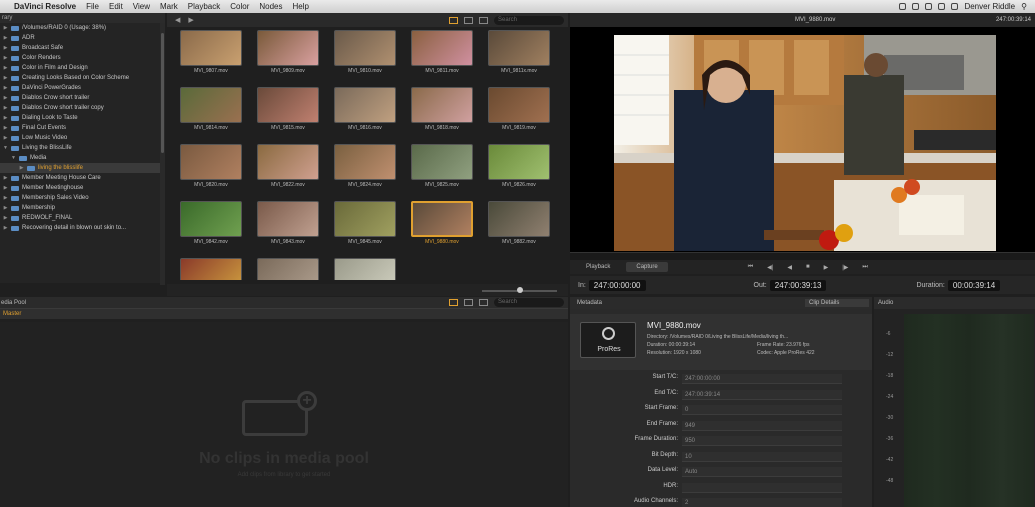  What do you see at coordinates (177, 20) in the screenshot?
I see `back-arrow-icon: ◀` at bounding box center [177, 20].